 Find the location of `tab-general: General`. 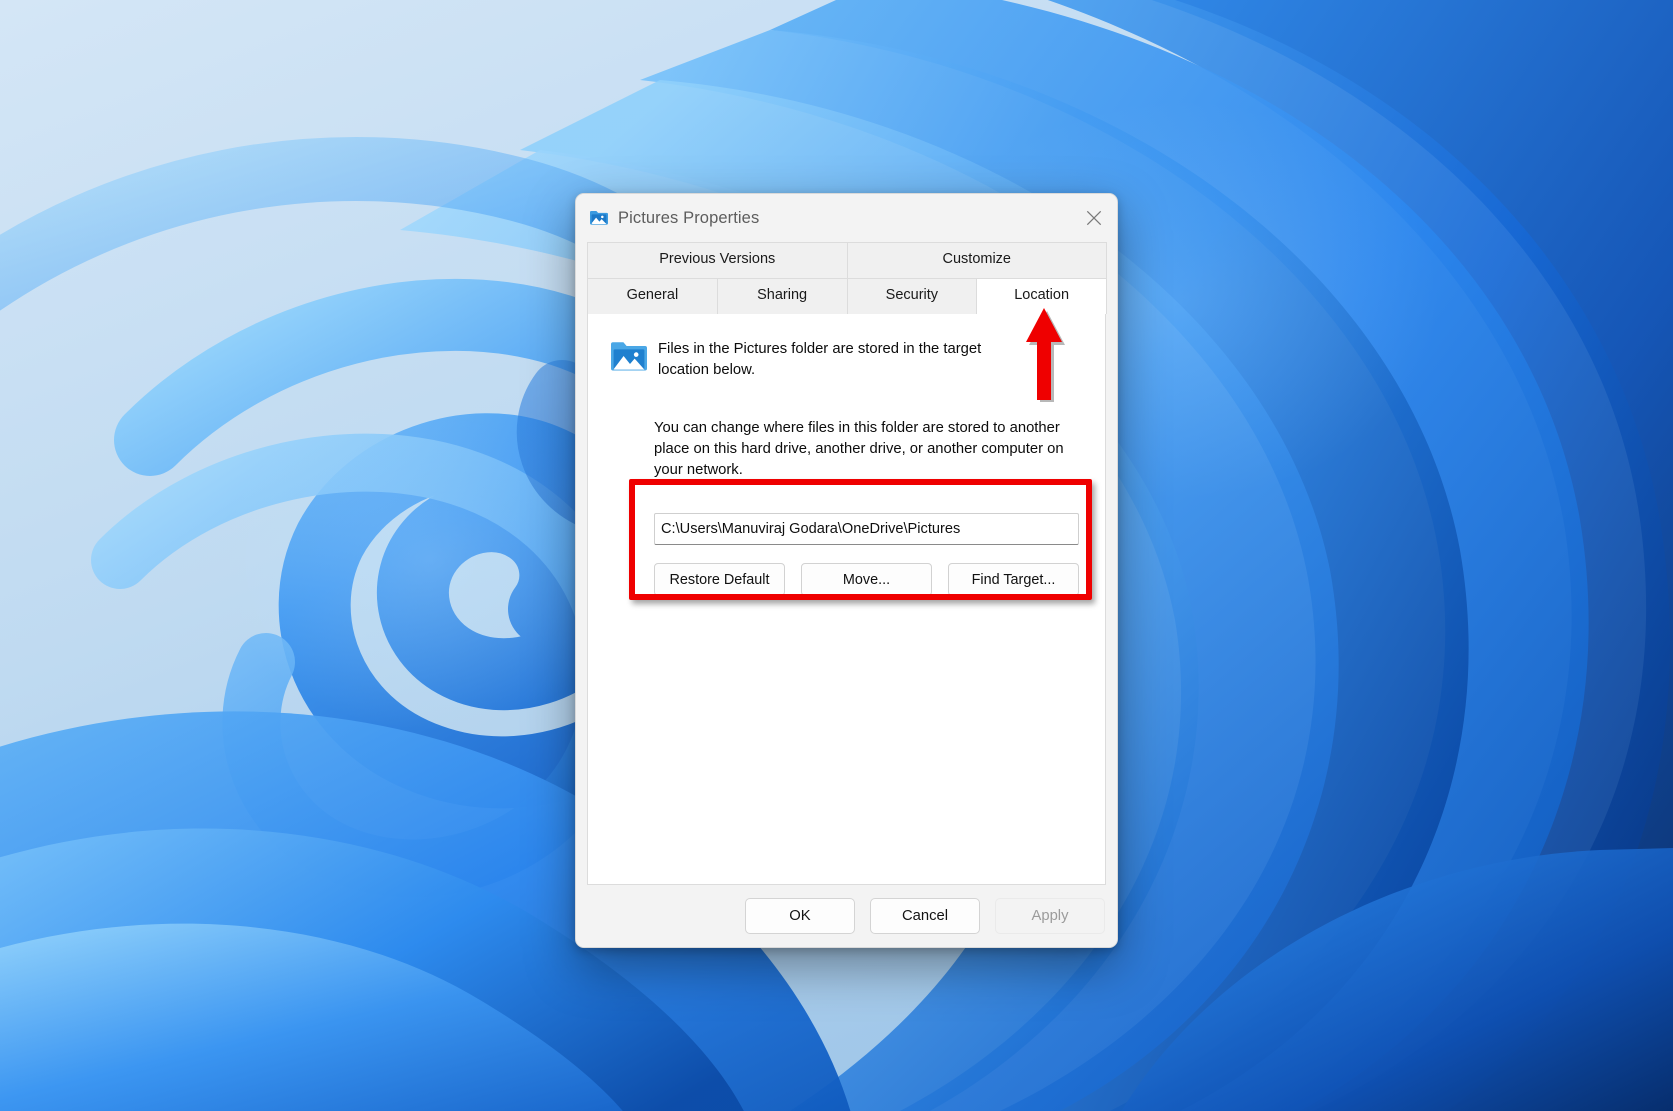

tab-general: General is located at coordinates (652, 296).